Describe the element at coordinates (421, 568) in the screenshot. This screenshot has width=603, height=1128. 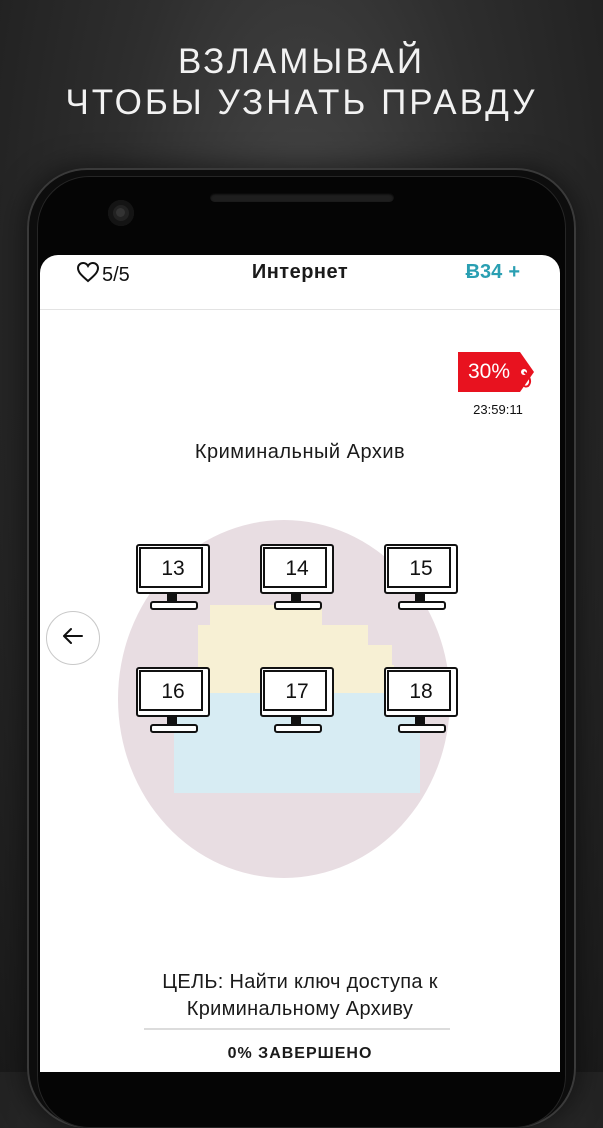
I see `computer-number: 15` at that location.